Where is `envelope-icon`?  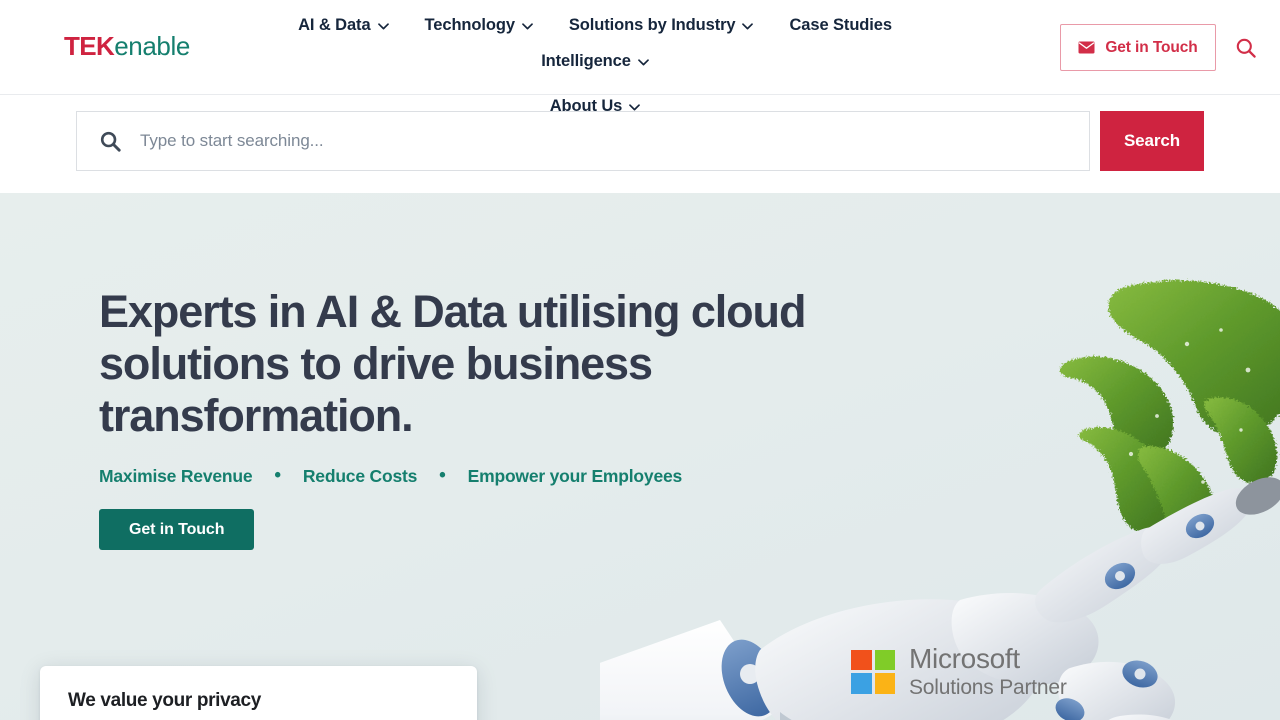 envelope-icon is located at coordinates (1086, 47).